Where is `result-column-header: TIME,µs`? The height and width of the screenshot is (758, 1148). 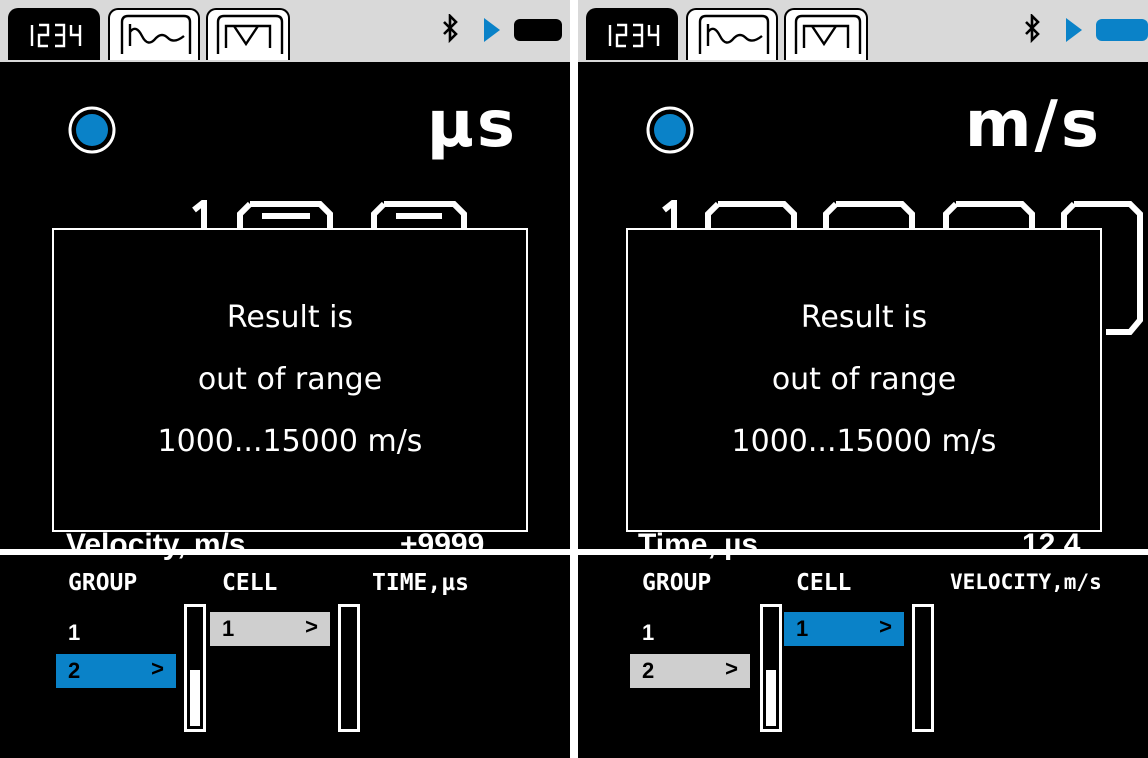 result-column-header: TIME,µs is located at coordinates (420, 583).